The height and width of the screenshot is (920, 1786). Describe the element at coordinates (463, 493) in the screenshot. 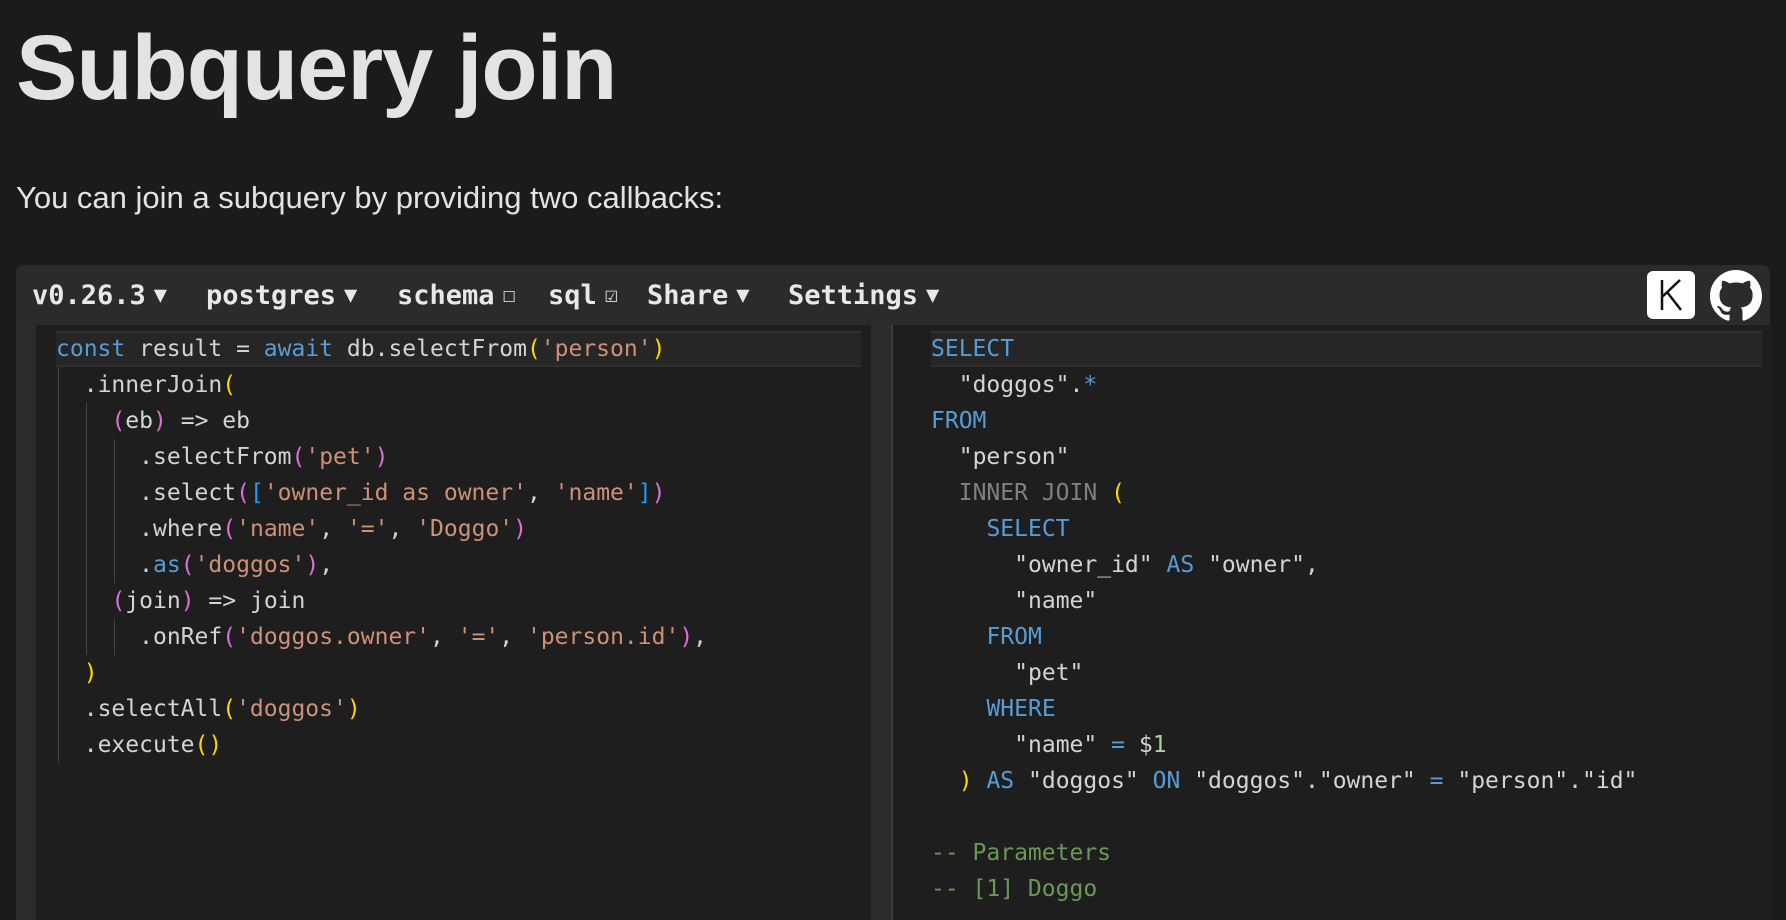

I see `editor-line: .select(['owner_id as owner', 'name'])` at that location.